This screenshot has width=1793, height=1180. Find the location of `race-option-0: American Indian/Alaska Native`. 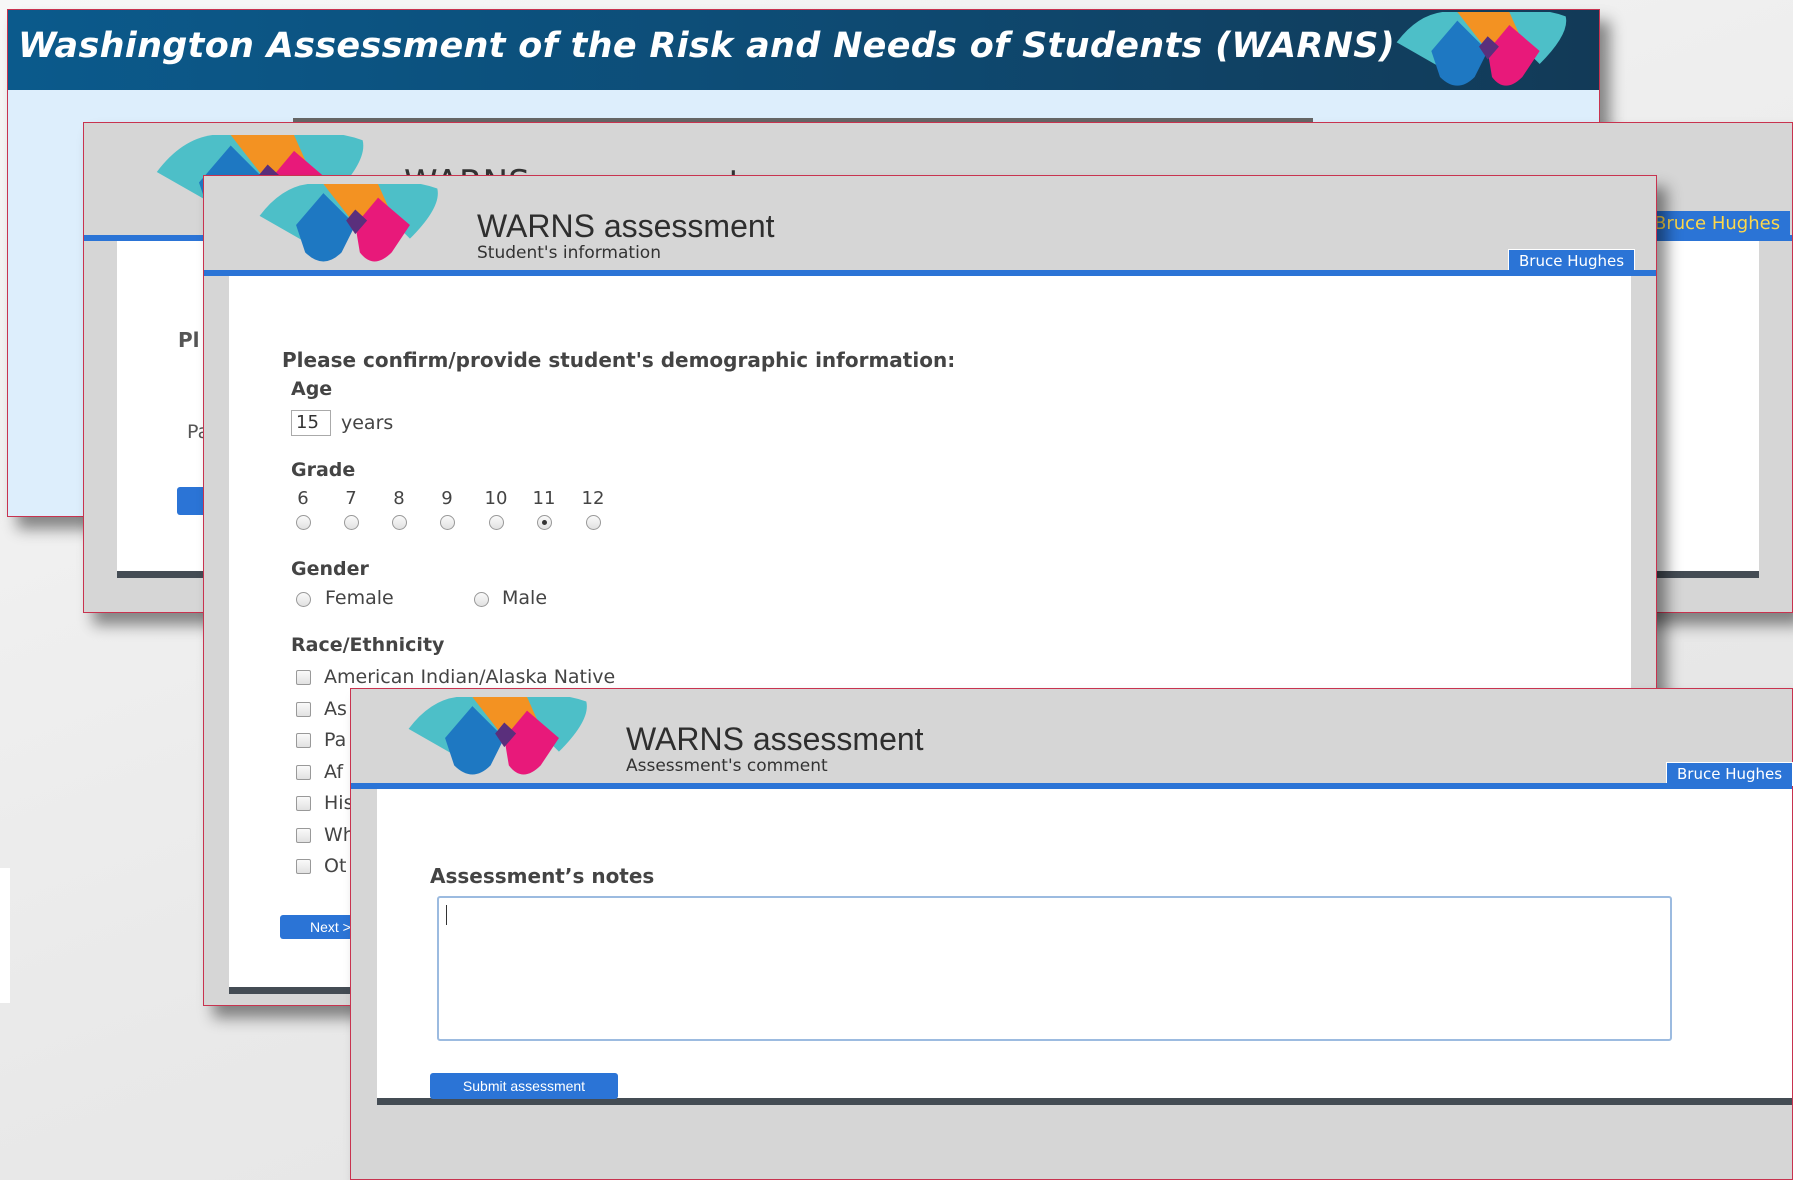

race-option-0: American Indian/Alaska Native is located at coordinates (470, 677).